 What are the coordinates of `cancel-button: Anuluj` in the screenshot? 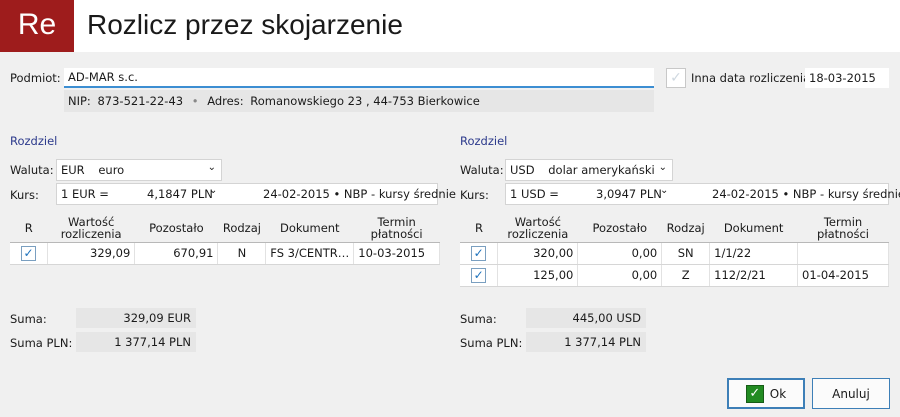 It's located at (851, 393).